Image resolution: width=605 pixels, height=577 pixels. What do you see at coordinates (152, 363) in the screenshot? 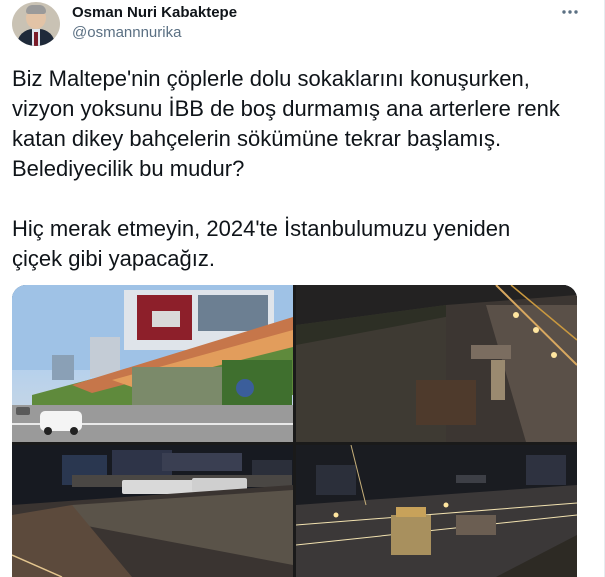
I see `photo-vertical-garden-day` at bounding box center [152, 363].